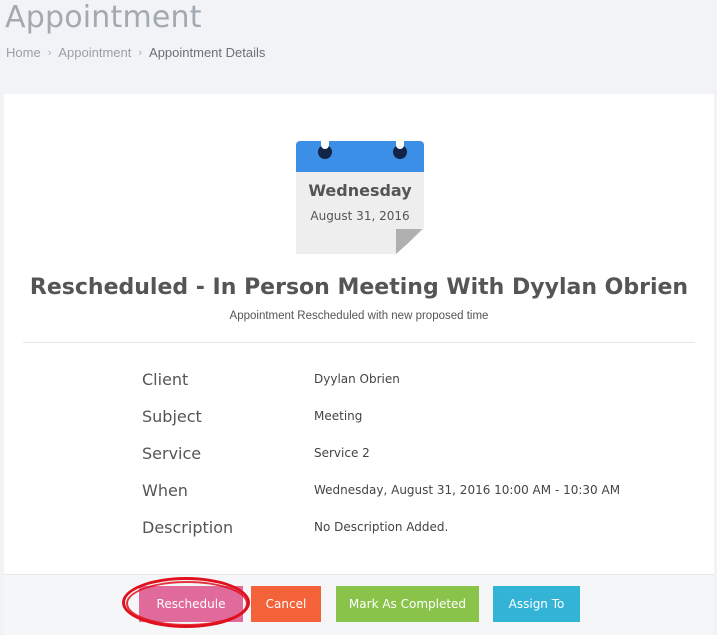 The image size is (717, 635). What do you see at coordinates (207, 52) in the screenshot?
I see `breadcrumb-appointment-details: Appointment Details` at bounding box center [207, 52].